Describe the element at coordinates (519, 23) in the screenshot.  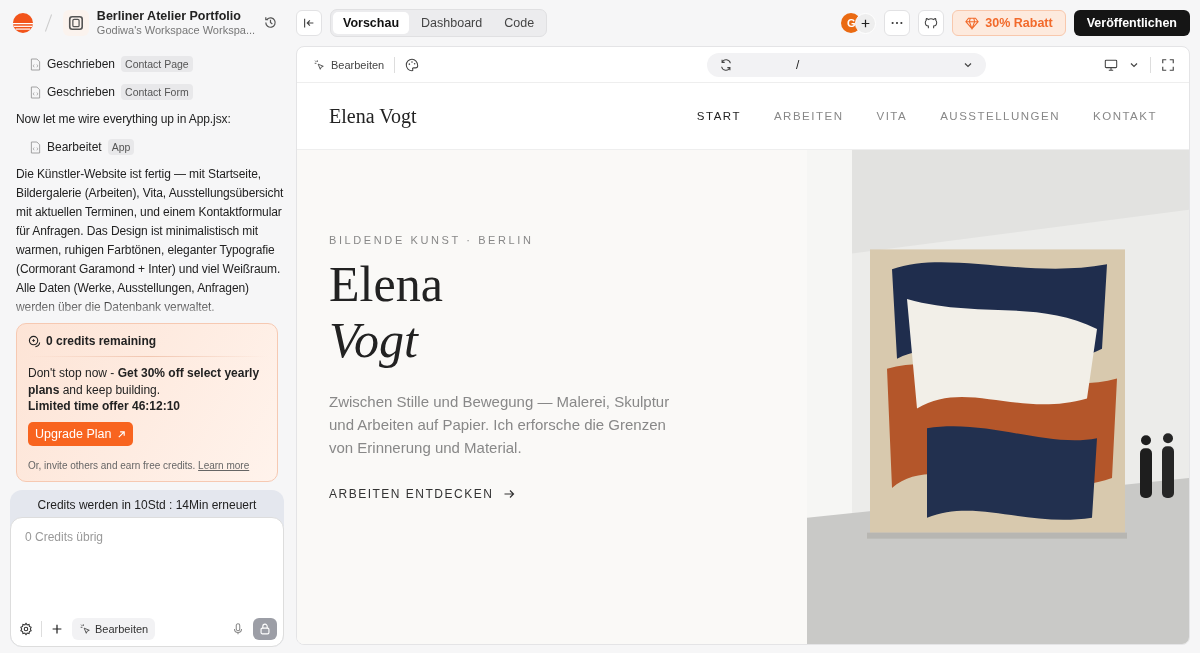
I see `view-tab: Code` at that location.